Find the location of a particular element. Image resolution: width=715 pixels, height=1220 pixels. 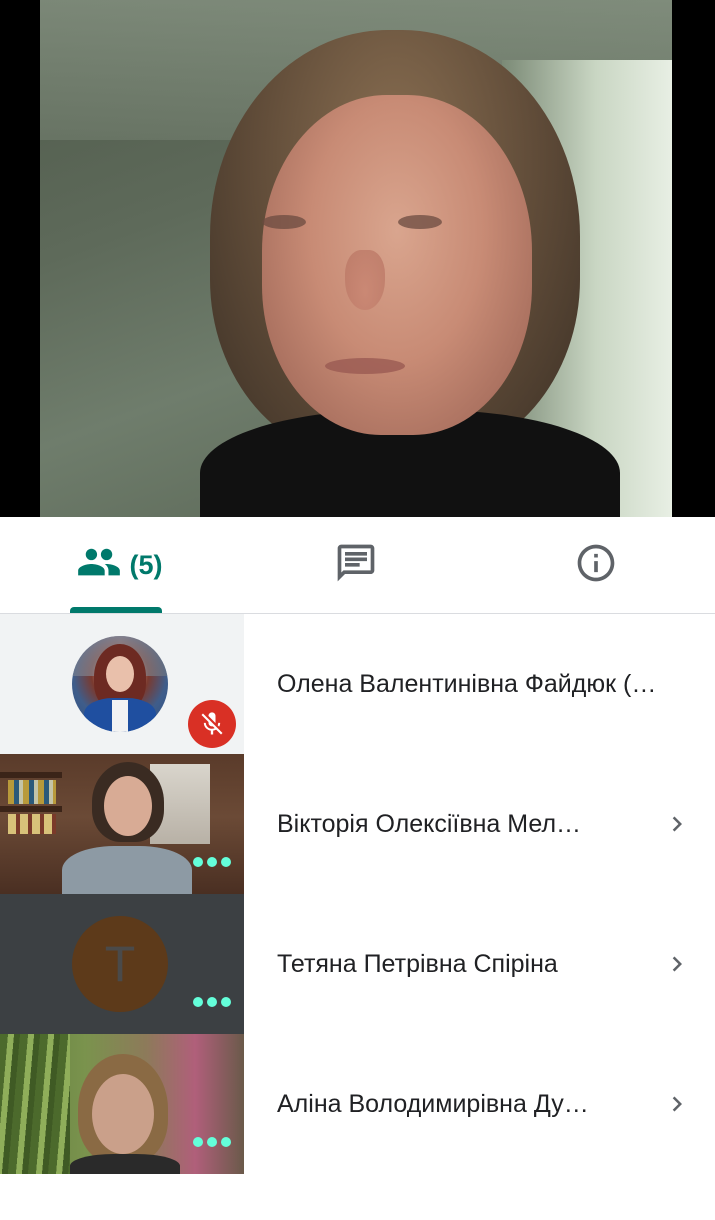

speaker-nose is located at coordinates (365, 280).